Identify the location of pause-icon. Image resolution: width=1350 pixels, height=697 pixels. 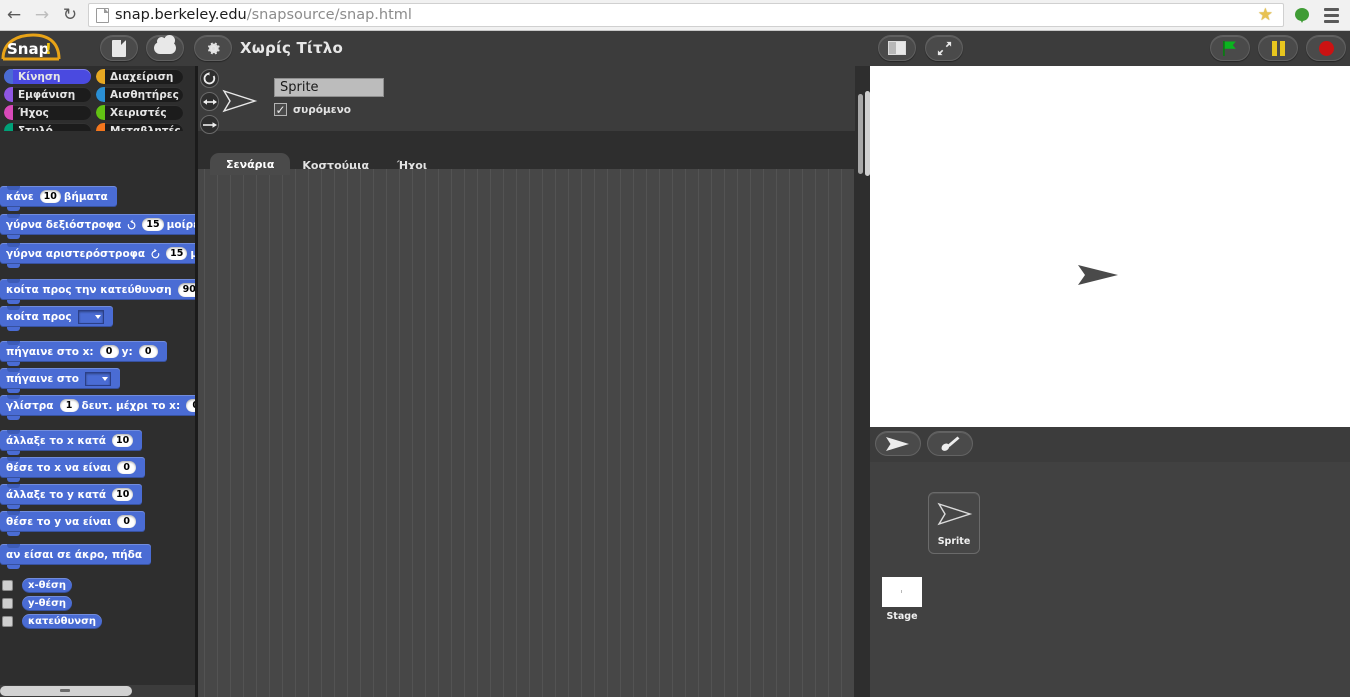
(1278, 48).